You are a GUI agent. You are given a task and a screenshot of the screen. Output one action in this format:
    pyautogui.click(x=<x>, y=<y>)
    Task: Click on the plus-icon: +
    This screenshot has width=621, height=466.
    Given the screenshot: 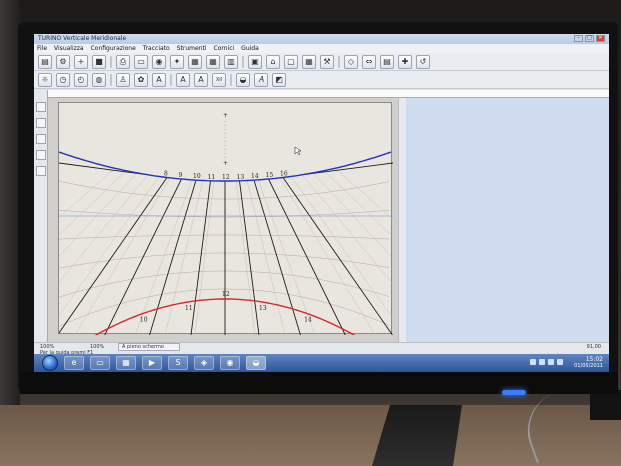 What is the action you would take?
    pyautogui.click(x=81, y=61)
    